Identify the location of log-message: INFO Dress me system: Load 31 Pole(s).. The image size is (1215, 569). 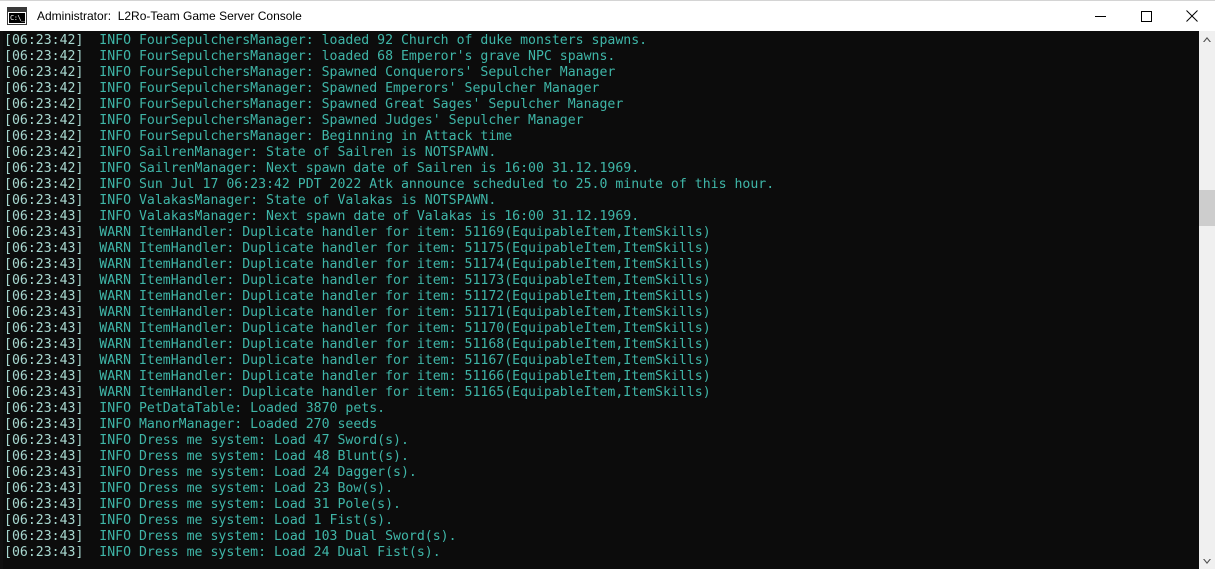
(242, 504).